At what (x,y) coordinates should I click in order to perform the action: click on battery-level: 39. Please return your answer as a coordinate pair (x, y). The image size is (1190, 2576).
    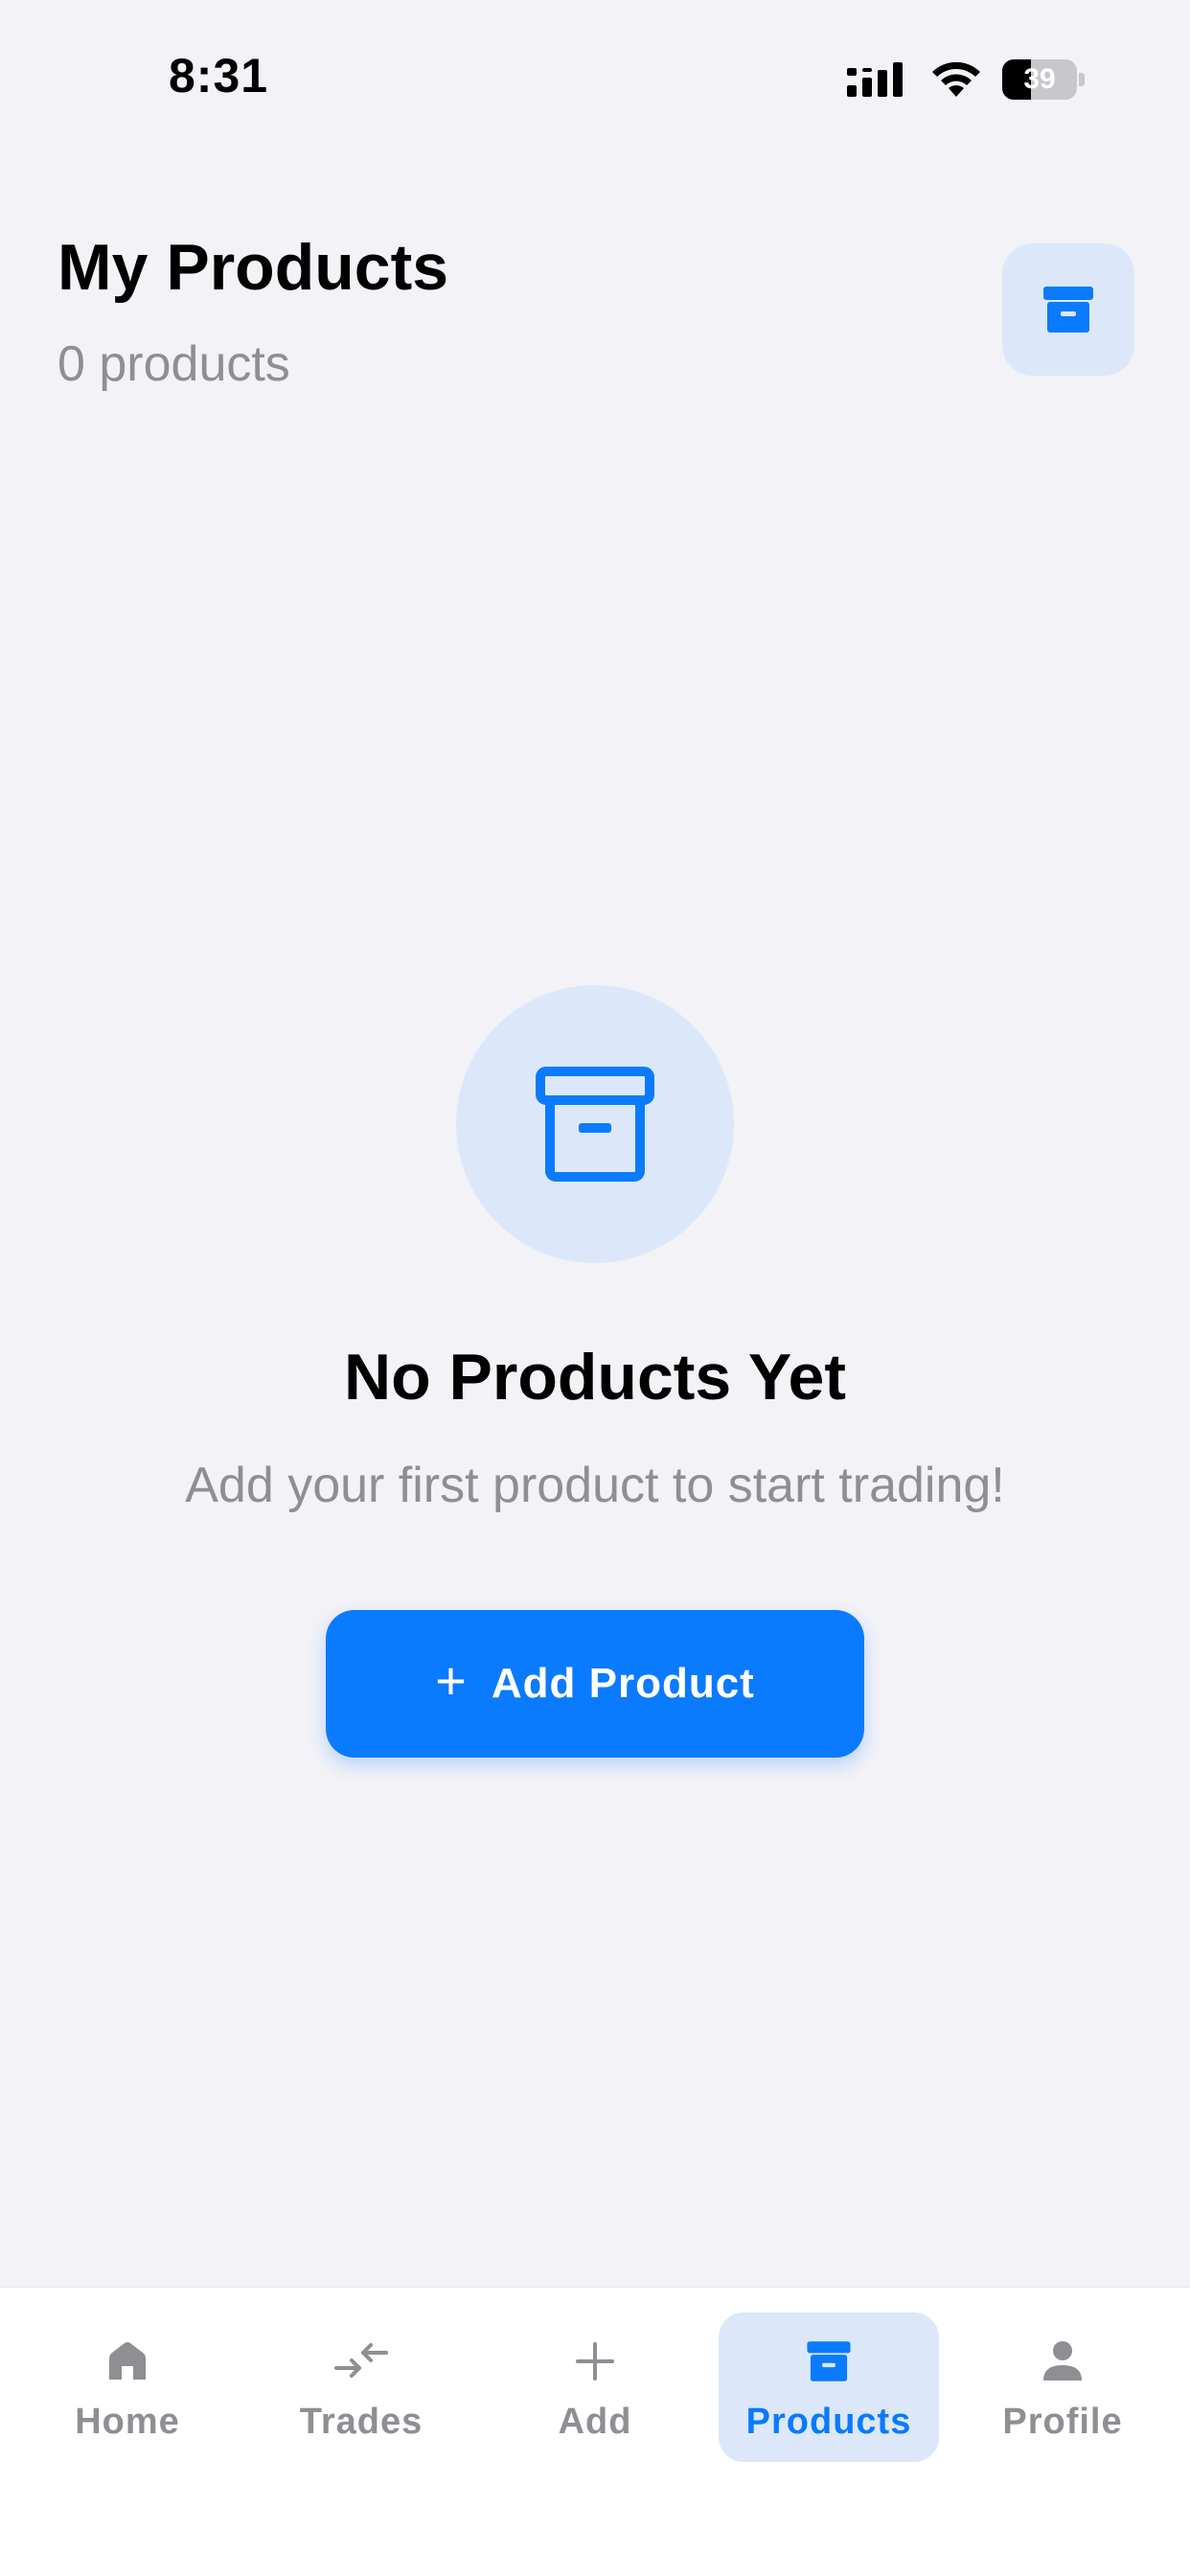
    Looking at the image, I should click on (1039, 79).